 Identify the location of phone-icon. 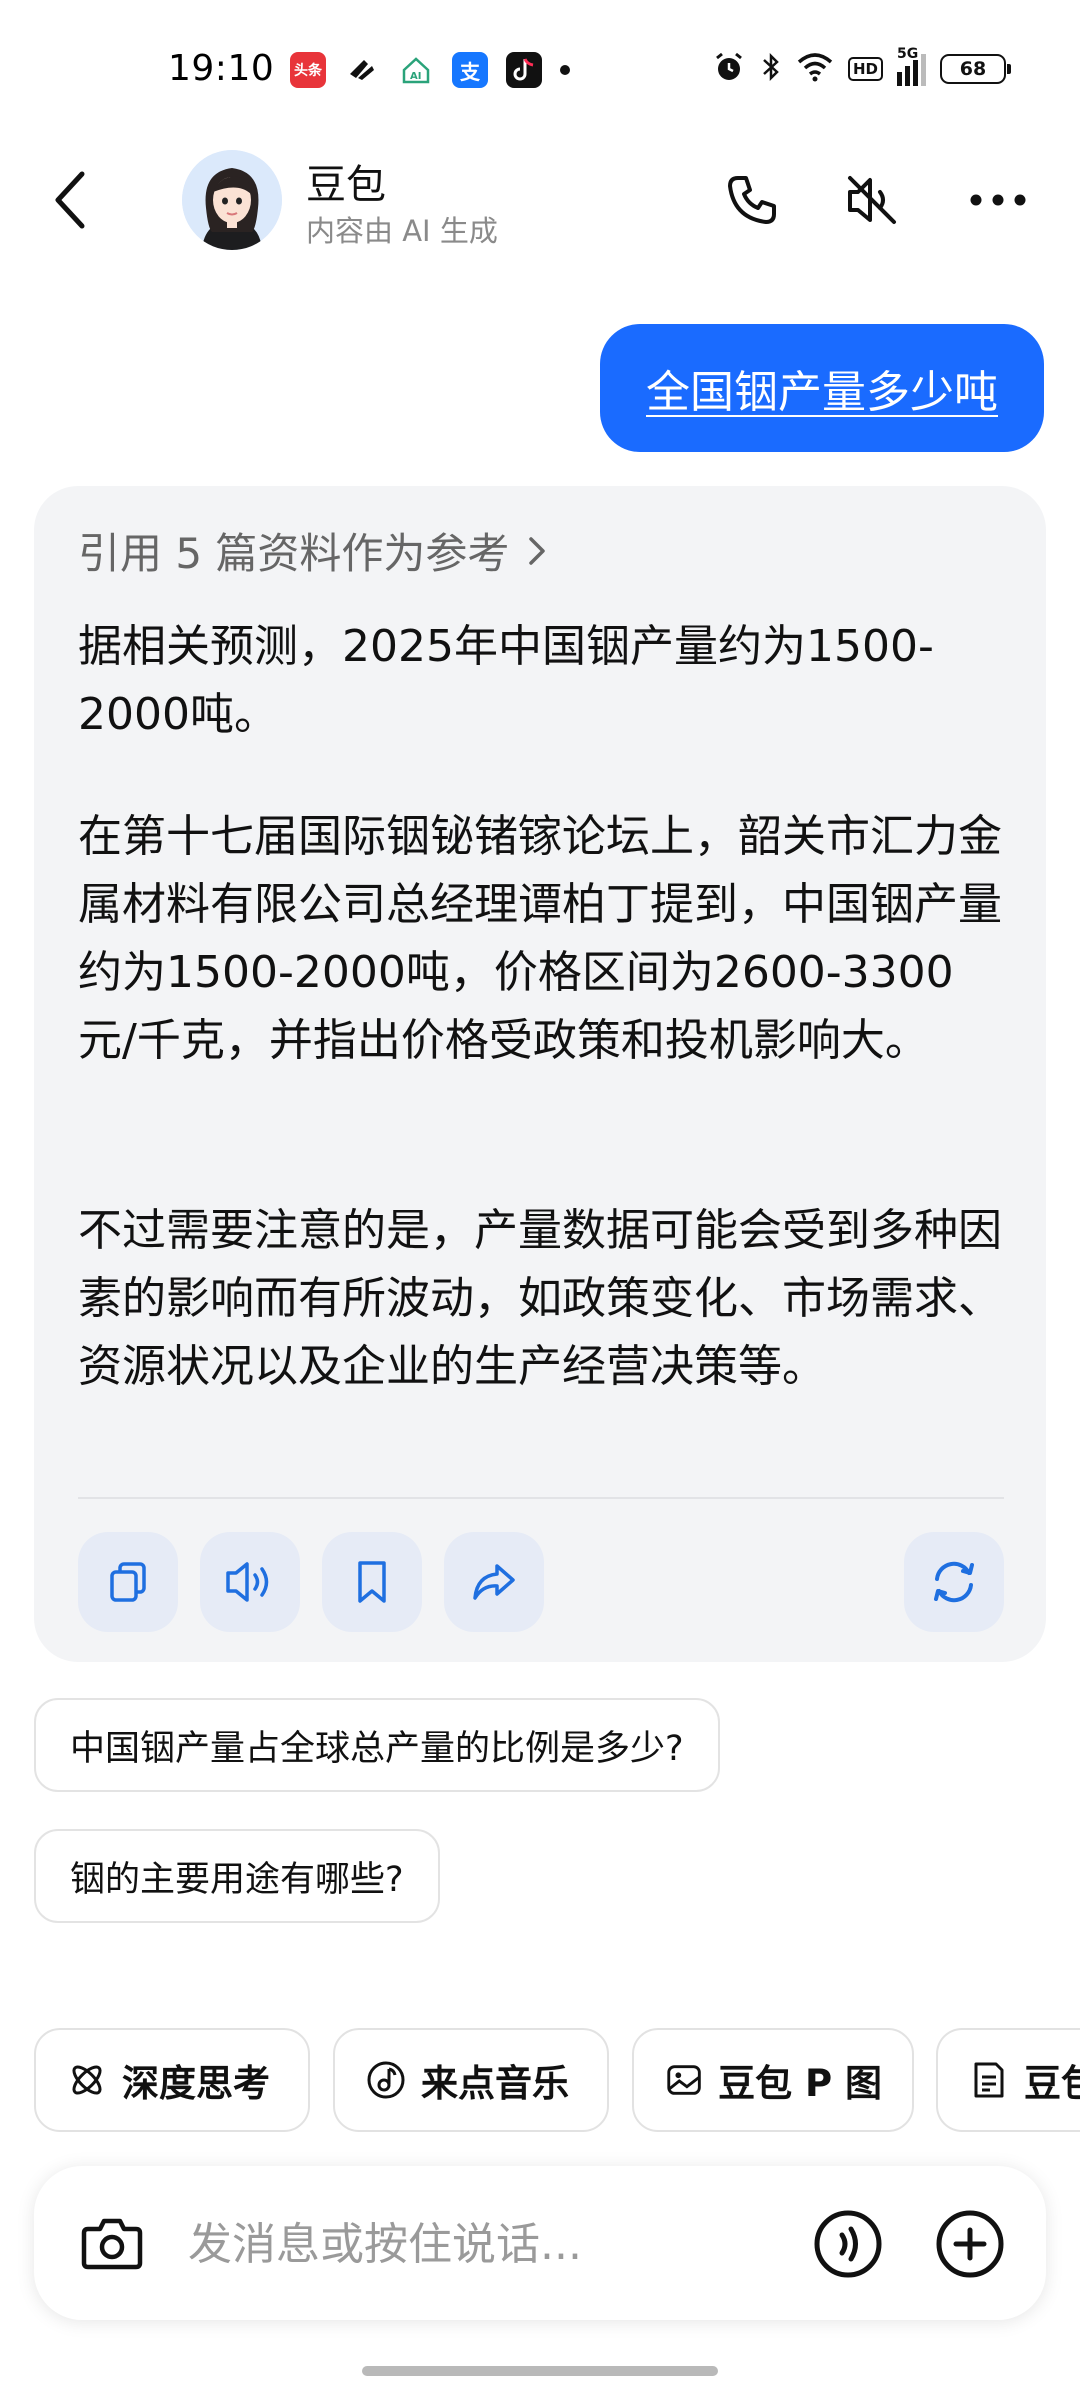
(752, 200).